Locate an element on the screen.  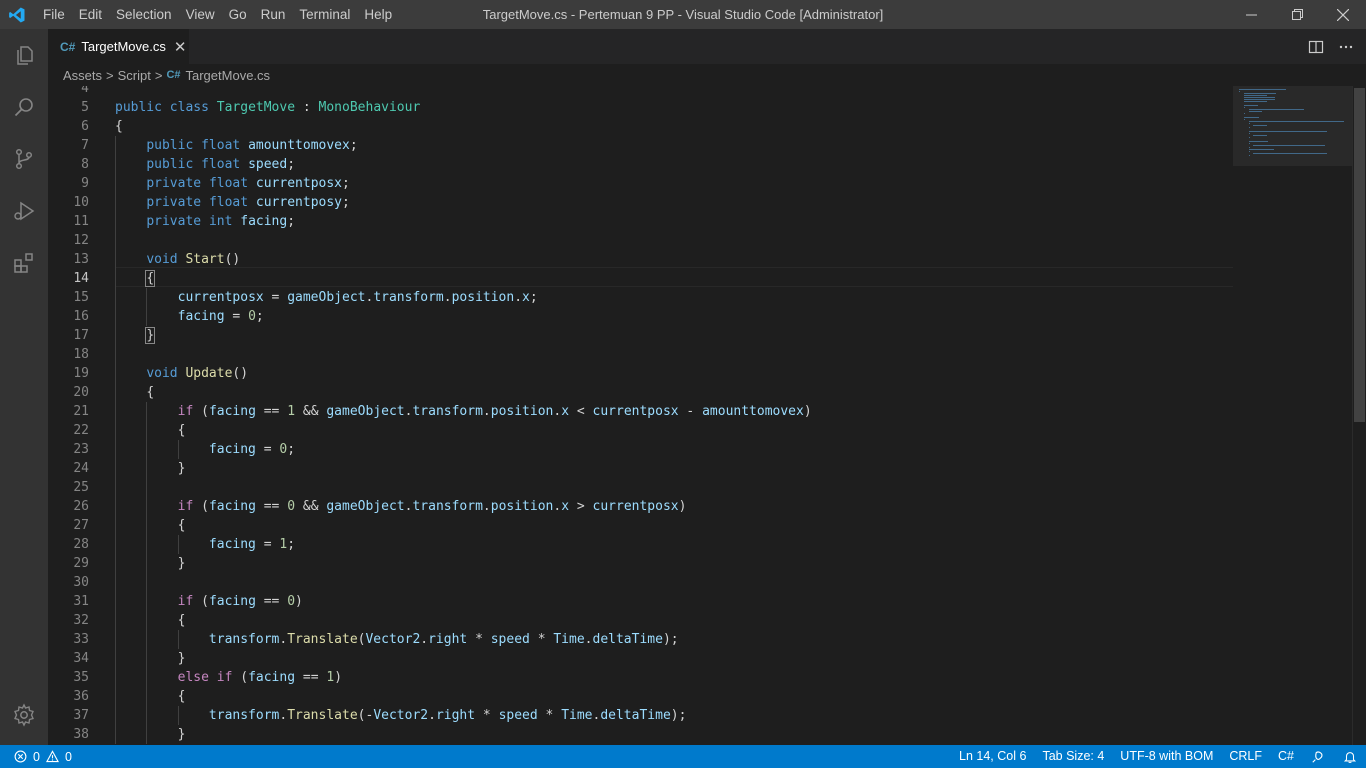
code-line: 7 public float amounttomovex; is located at coordinates (640, 145).